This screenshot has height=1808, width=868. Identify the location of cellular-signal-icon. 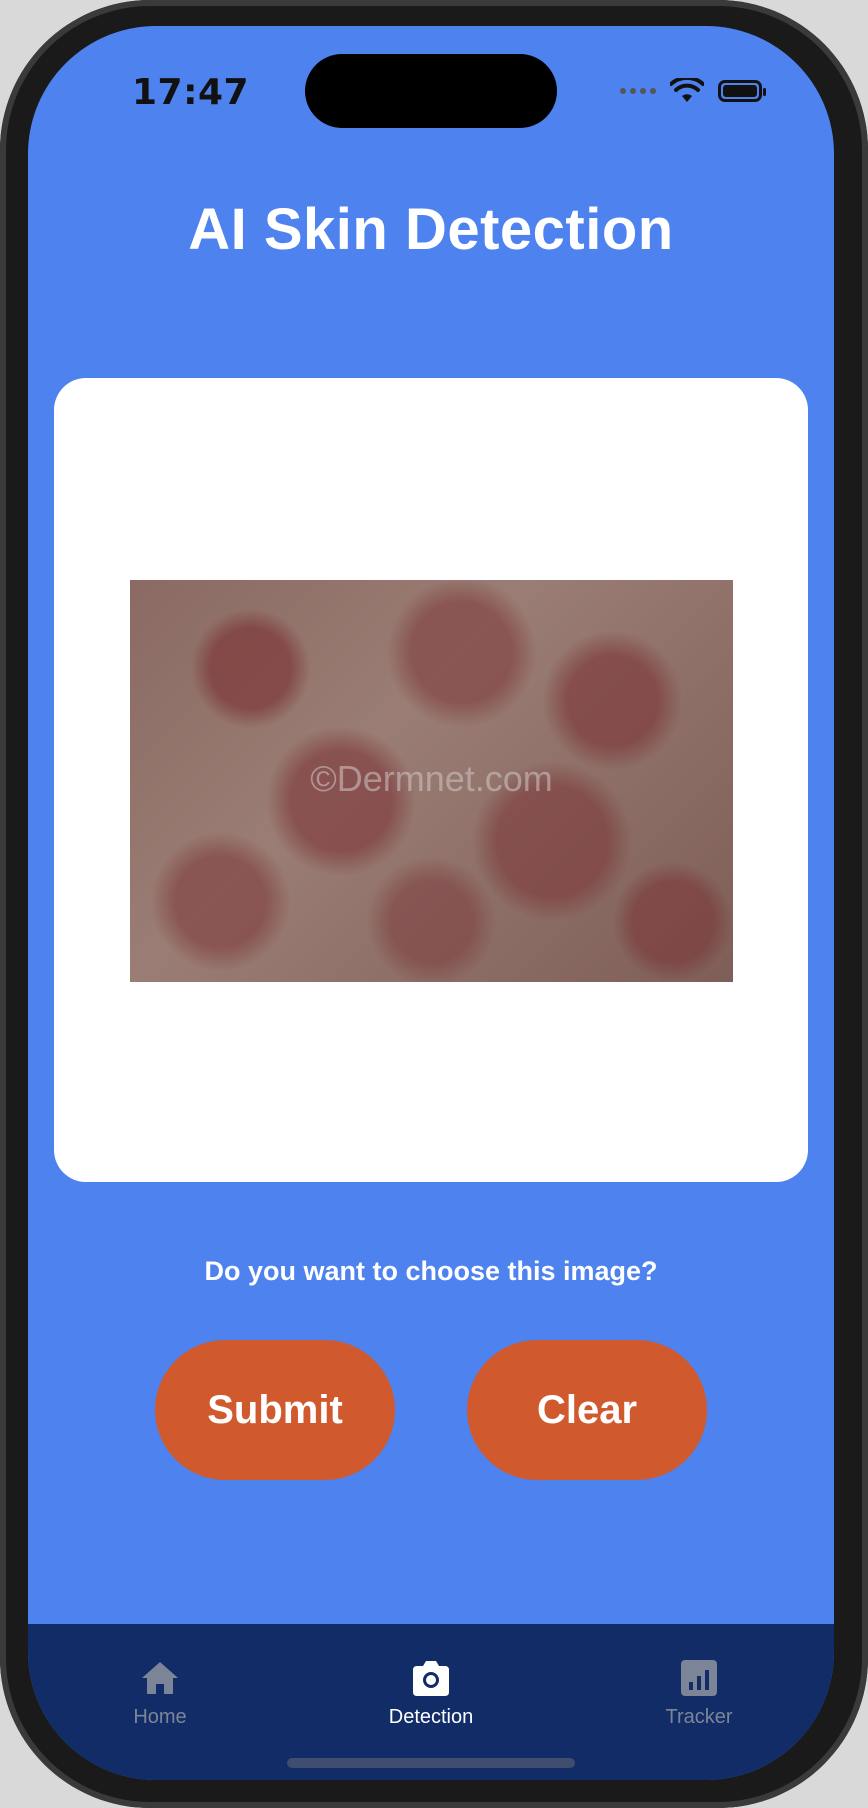
(638, 91).